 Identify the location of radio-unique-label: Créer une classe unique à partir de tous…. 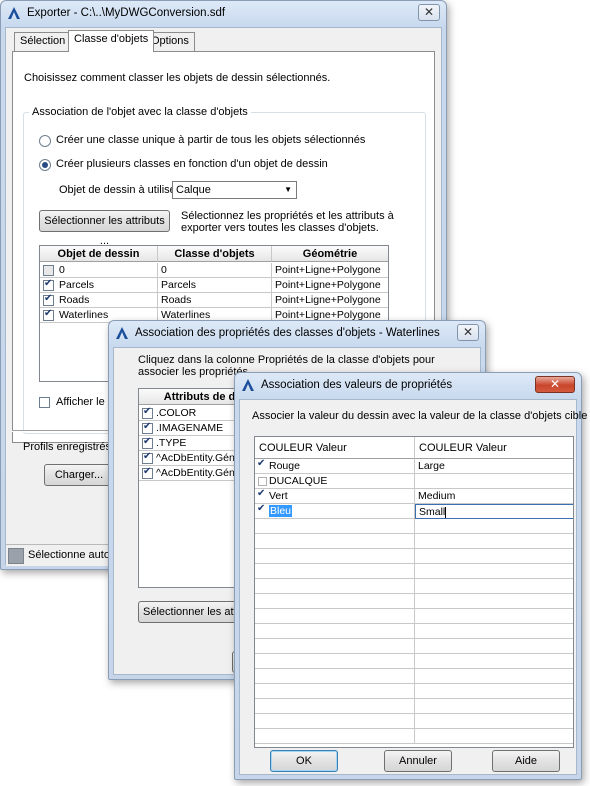
(211, 140).